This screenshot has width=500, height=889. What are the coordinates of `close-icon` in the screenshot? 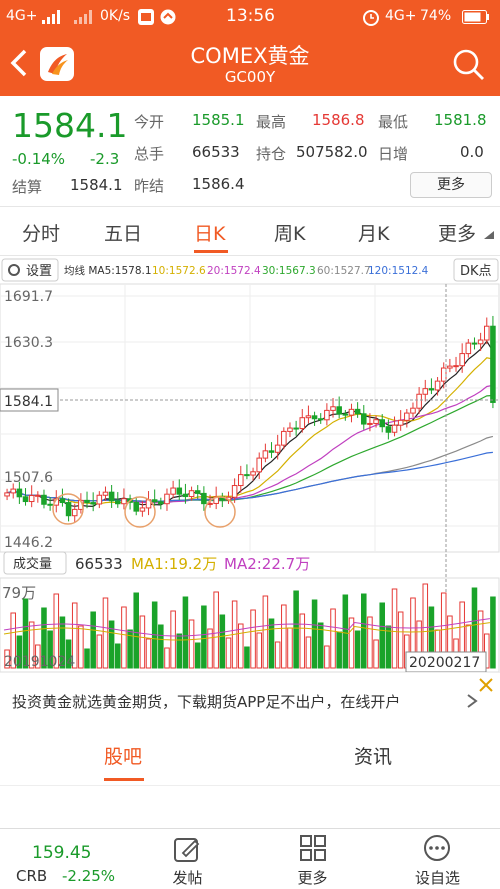 It's located at (486, 685).